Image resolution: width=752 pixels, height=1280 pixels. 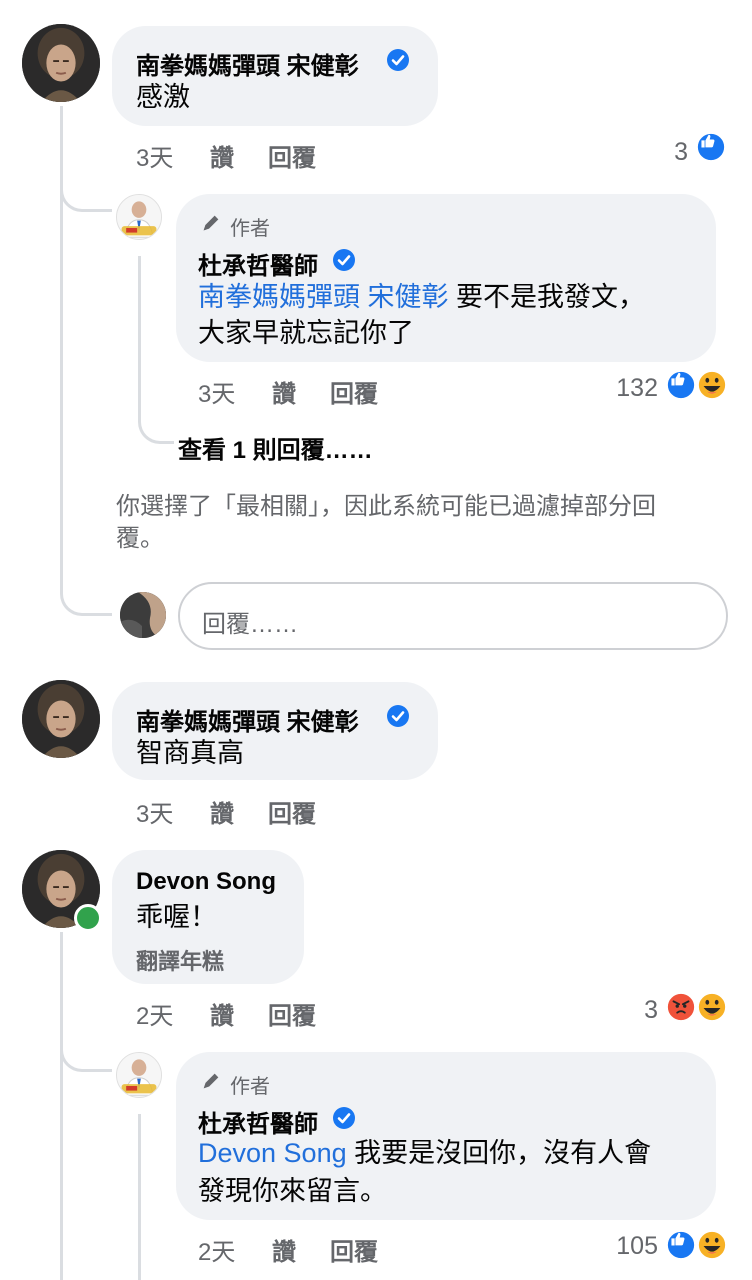 I want to click on comment-text: 乖喔！, so click(x=176, y=917).